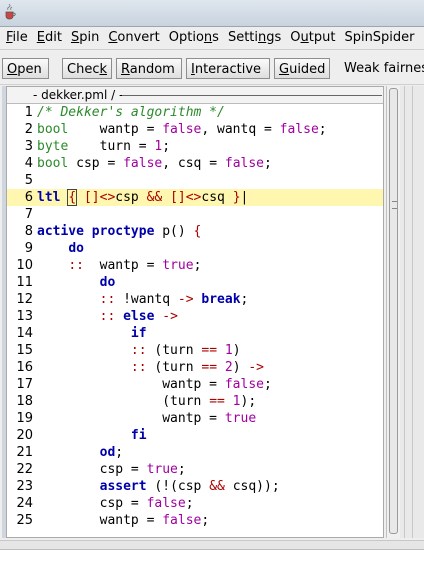 The image size is (424, 571). I want to click on code-line: 20 fi, so click(195, 435).